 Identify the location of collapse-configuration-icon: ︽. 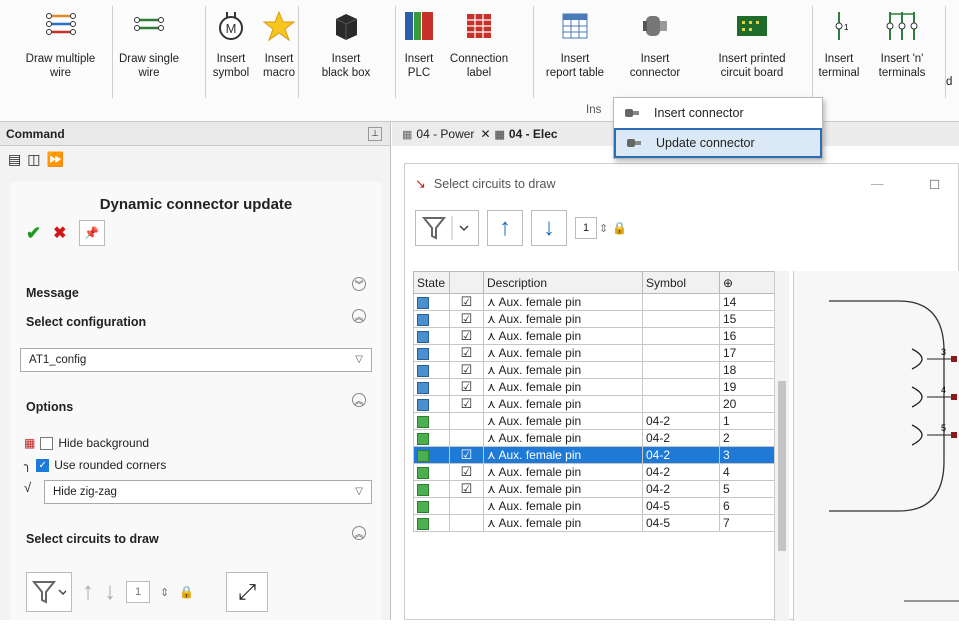
(359, 316).